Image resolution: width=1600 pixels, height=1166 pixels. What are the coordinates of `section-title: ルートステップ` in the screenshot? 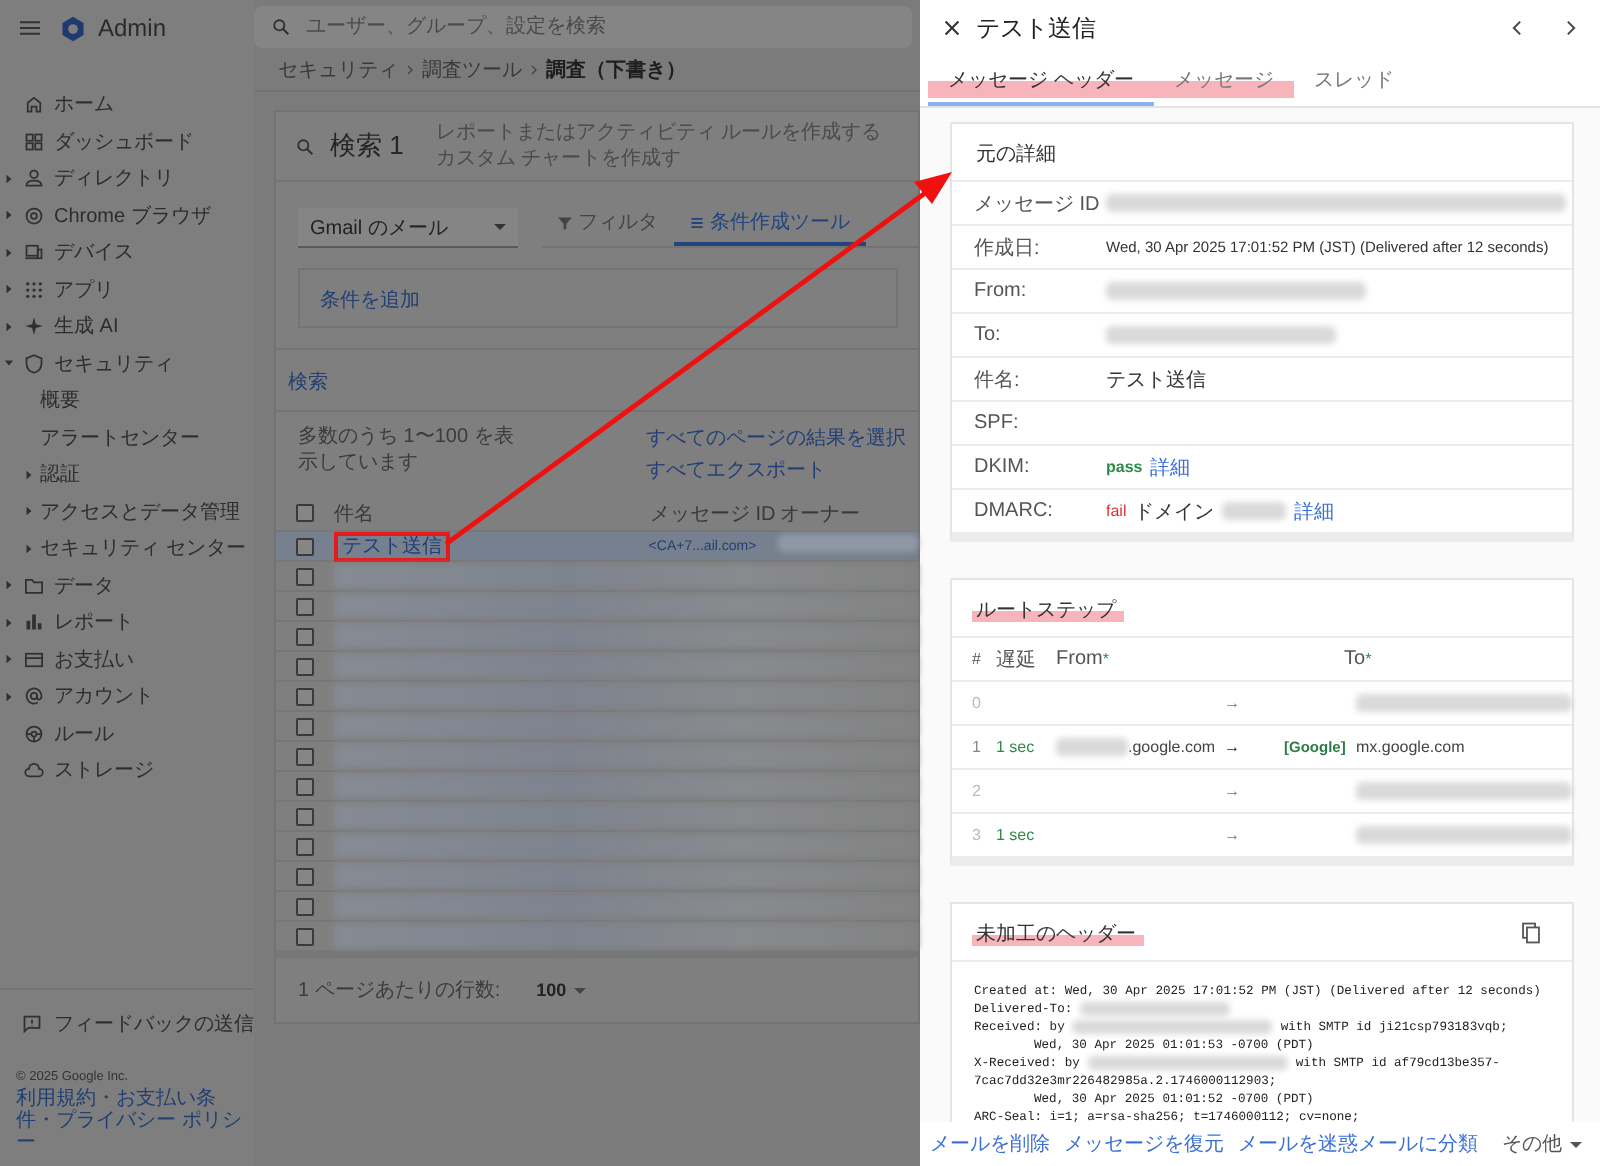 It's located at (1048, 610).